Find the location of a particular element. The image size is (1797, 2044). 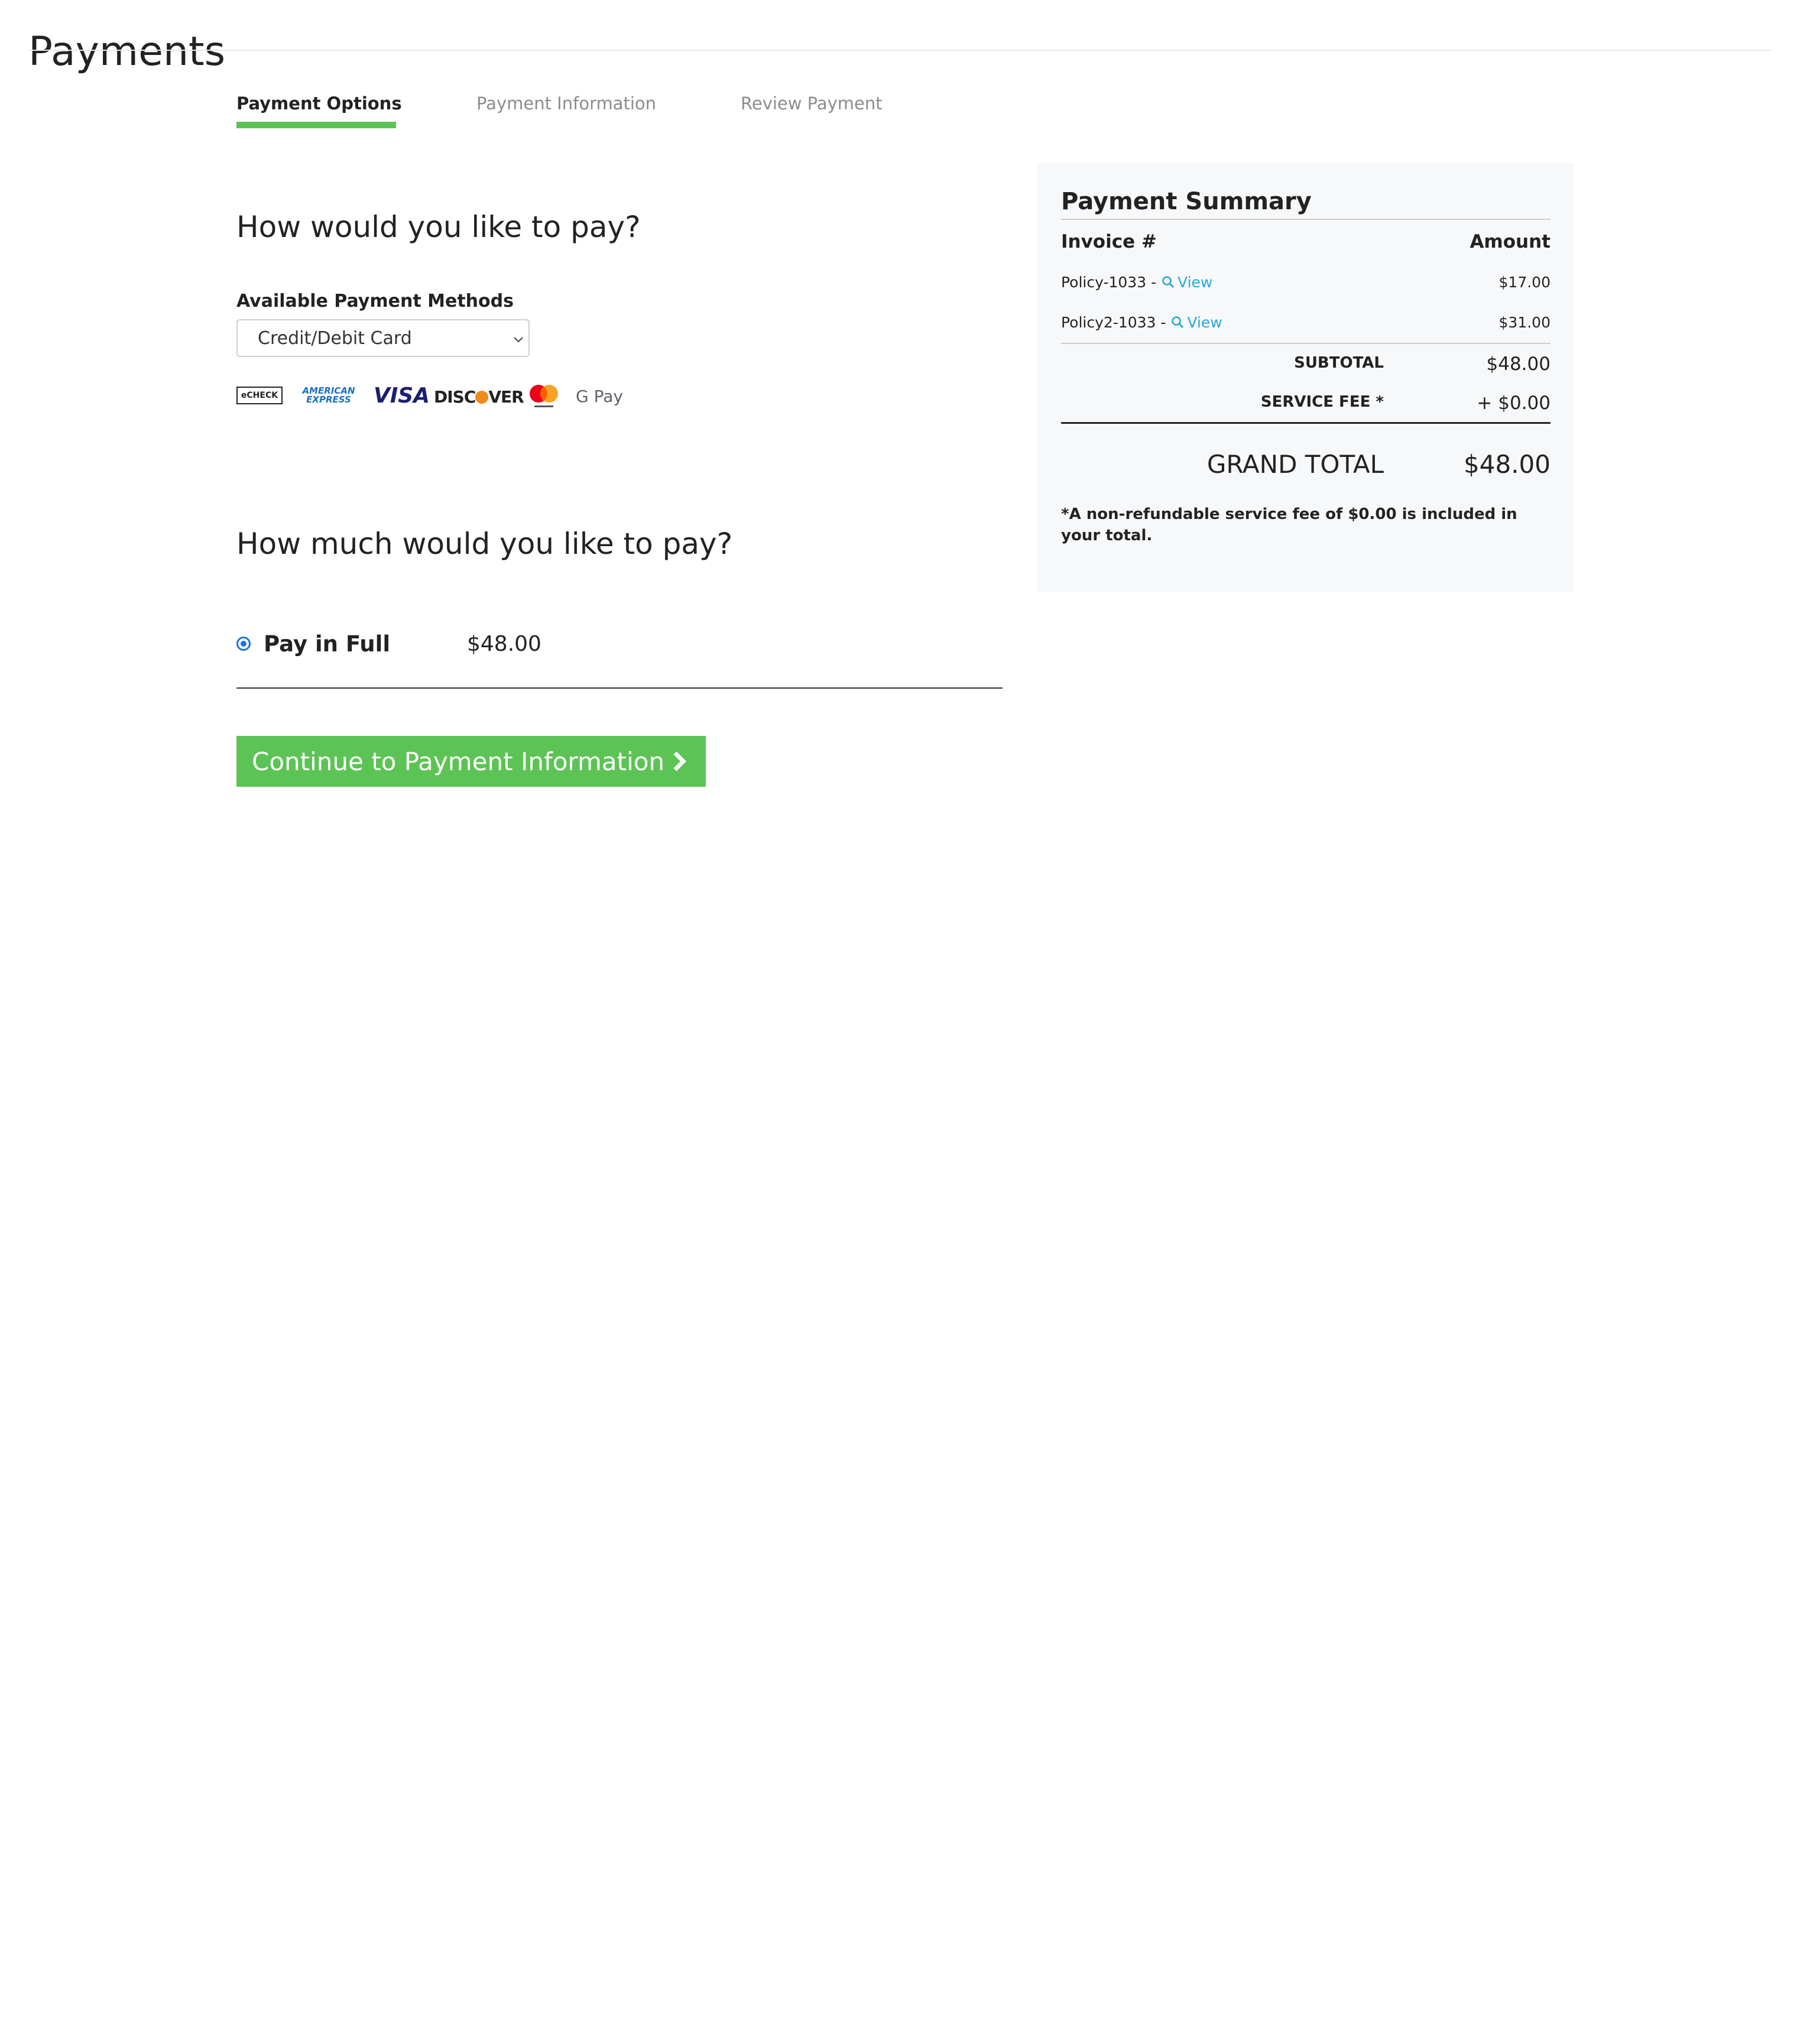

title-divider is located at coordinates (900, 51).